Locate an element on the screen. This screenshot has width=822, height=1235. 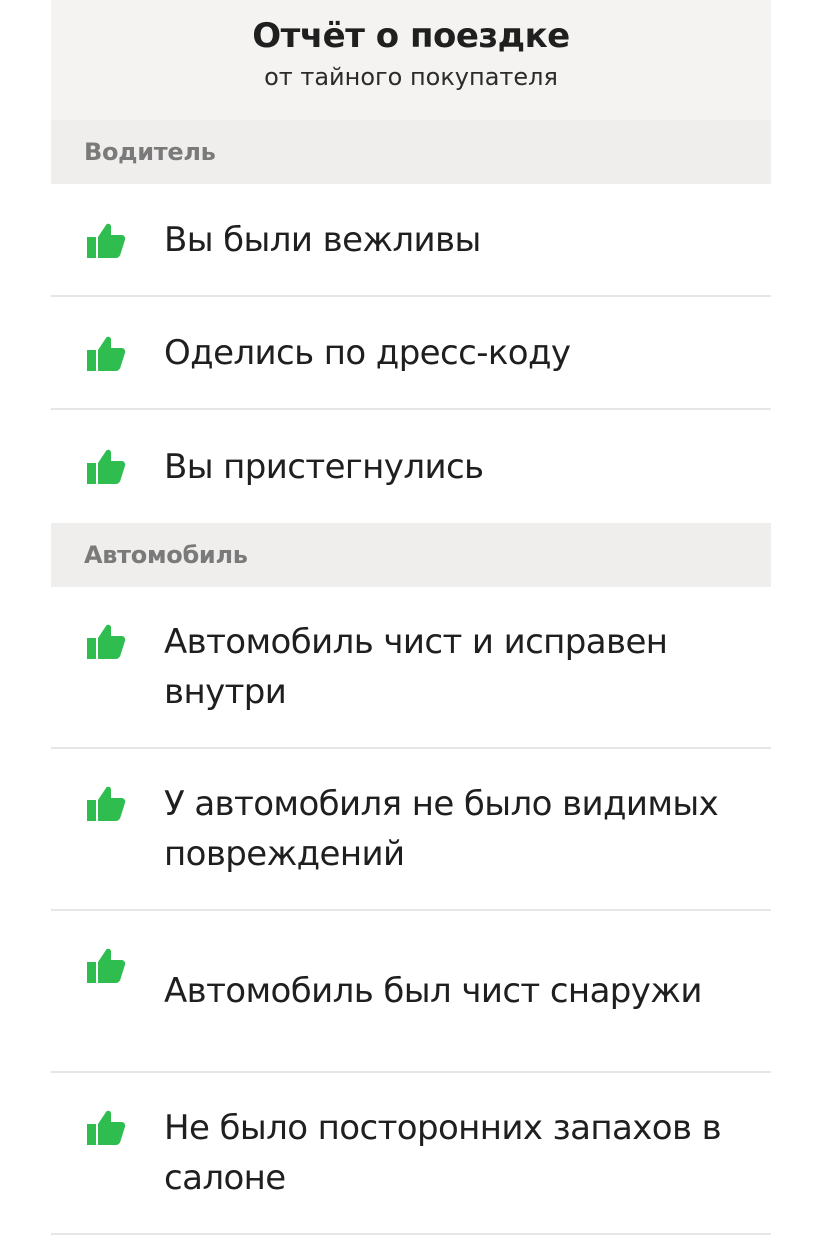
item-text: Вы были вежливы is located at coordinates (322, 239).